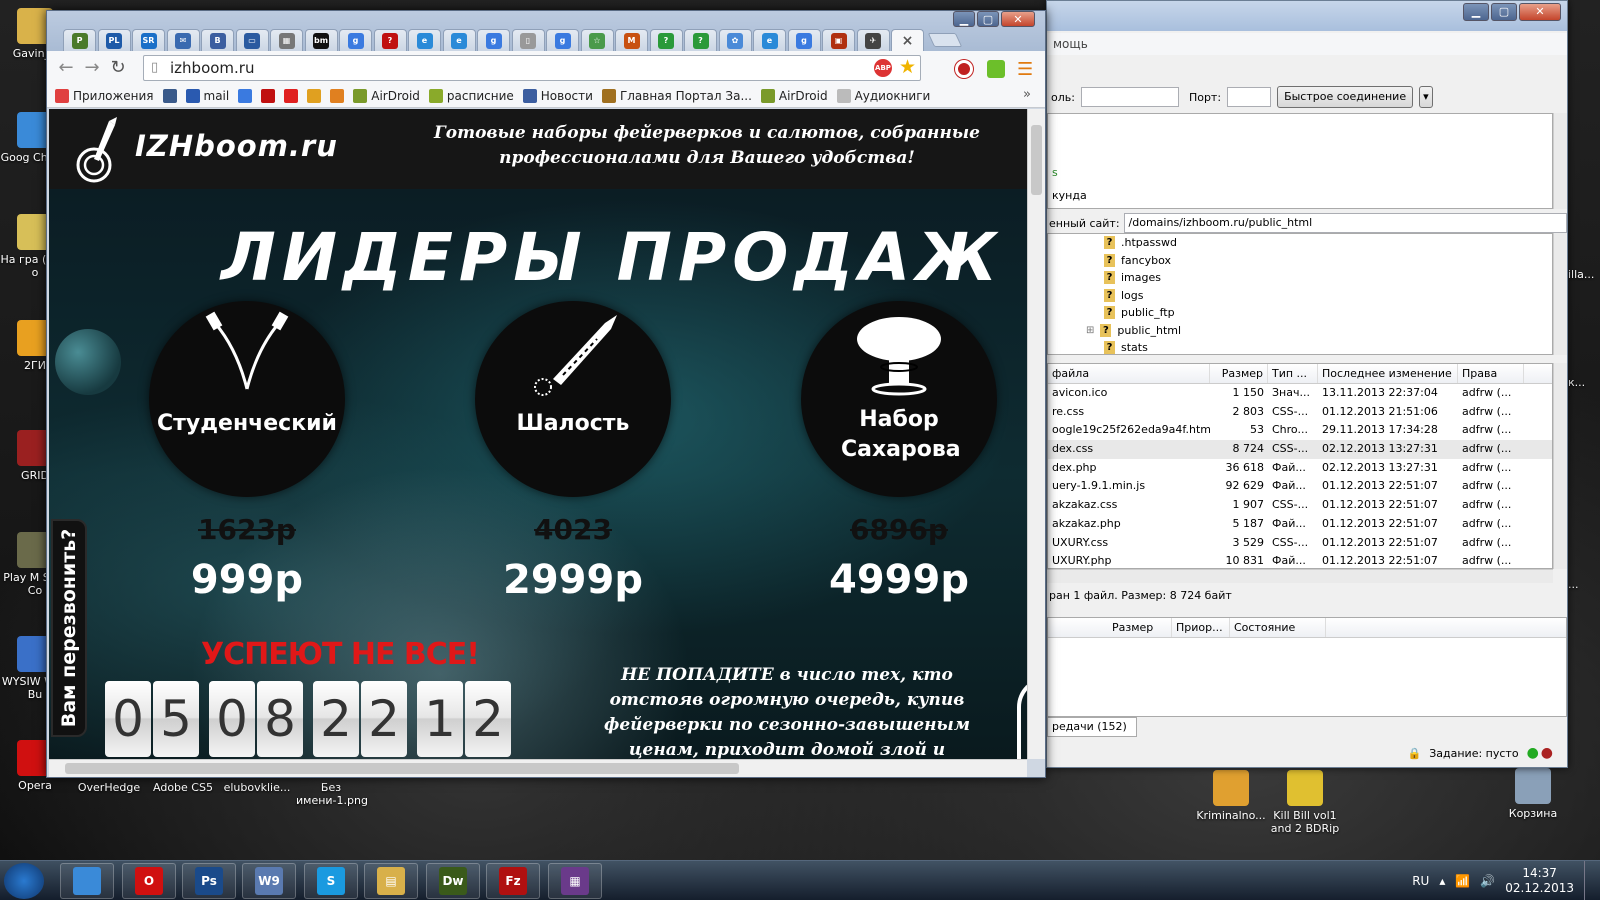  Describe the element at coordinates (1300, 331) in the screenshot. I see `tree-item: ⊞? public_html` at that location.